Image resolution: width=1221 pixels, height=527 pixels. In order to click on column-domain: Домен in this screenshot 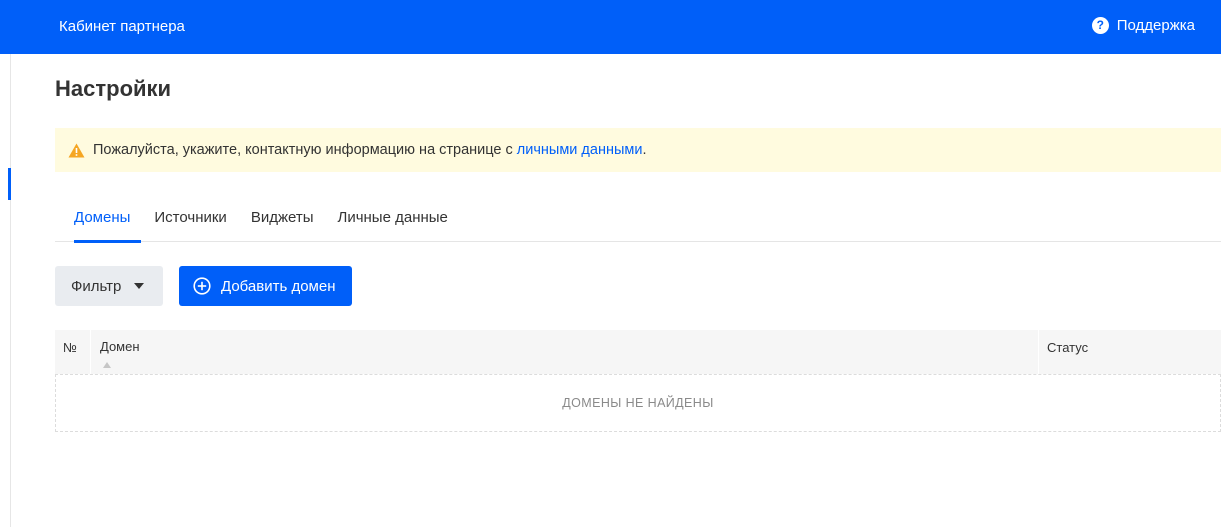, I will do `click(564, 352)`.